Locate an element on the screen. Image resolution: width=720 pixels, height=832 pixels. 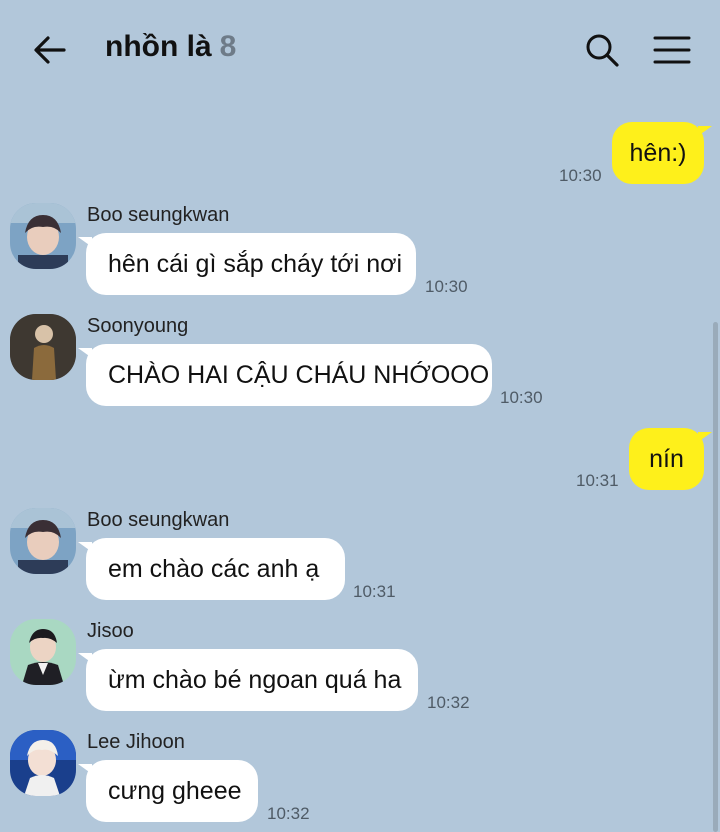
outgoing-message-bubble: nín is located at coordinates (670, 459).